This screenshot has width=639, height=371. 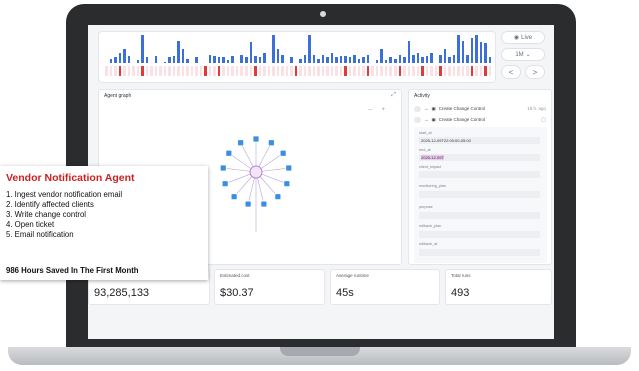 What do you see at coordinates (479, 252) in the screenshot?
I see `rollback-at-field` at bounding box center [479, 252].